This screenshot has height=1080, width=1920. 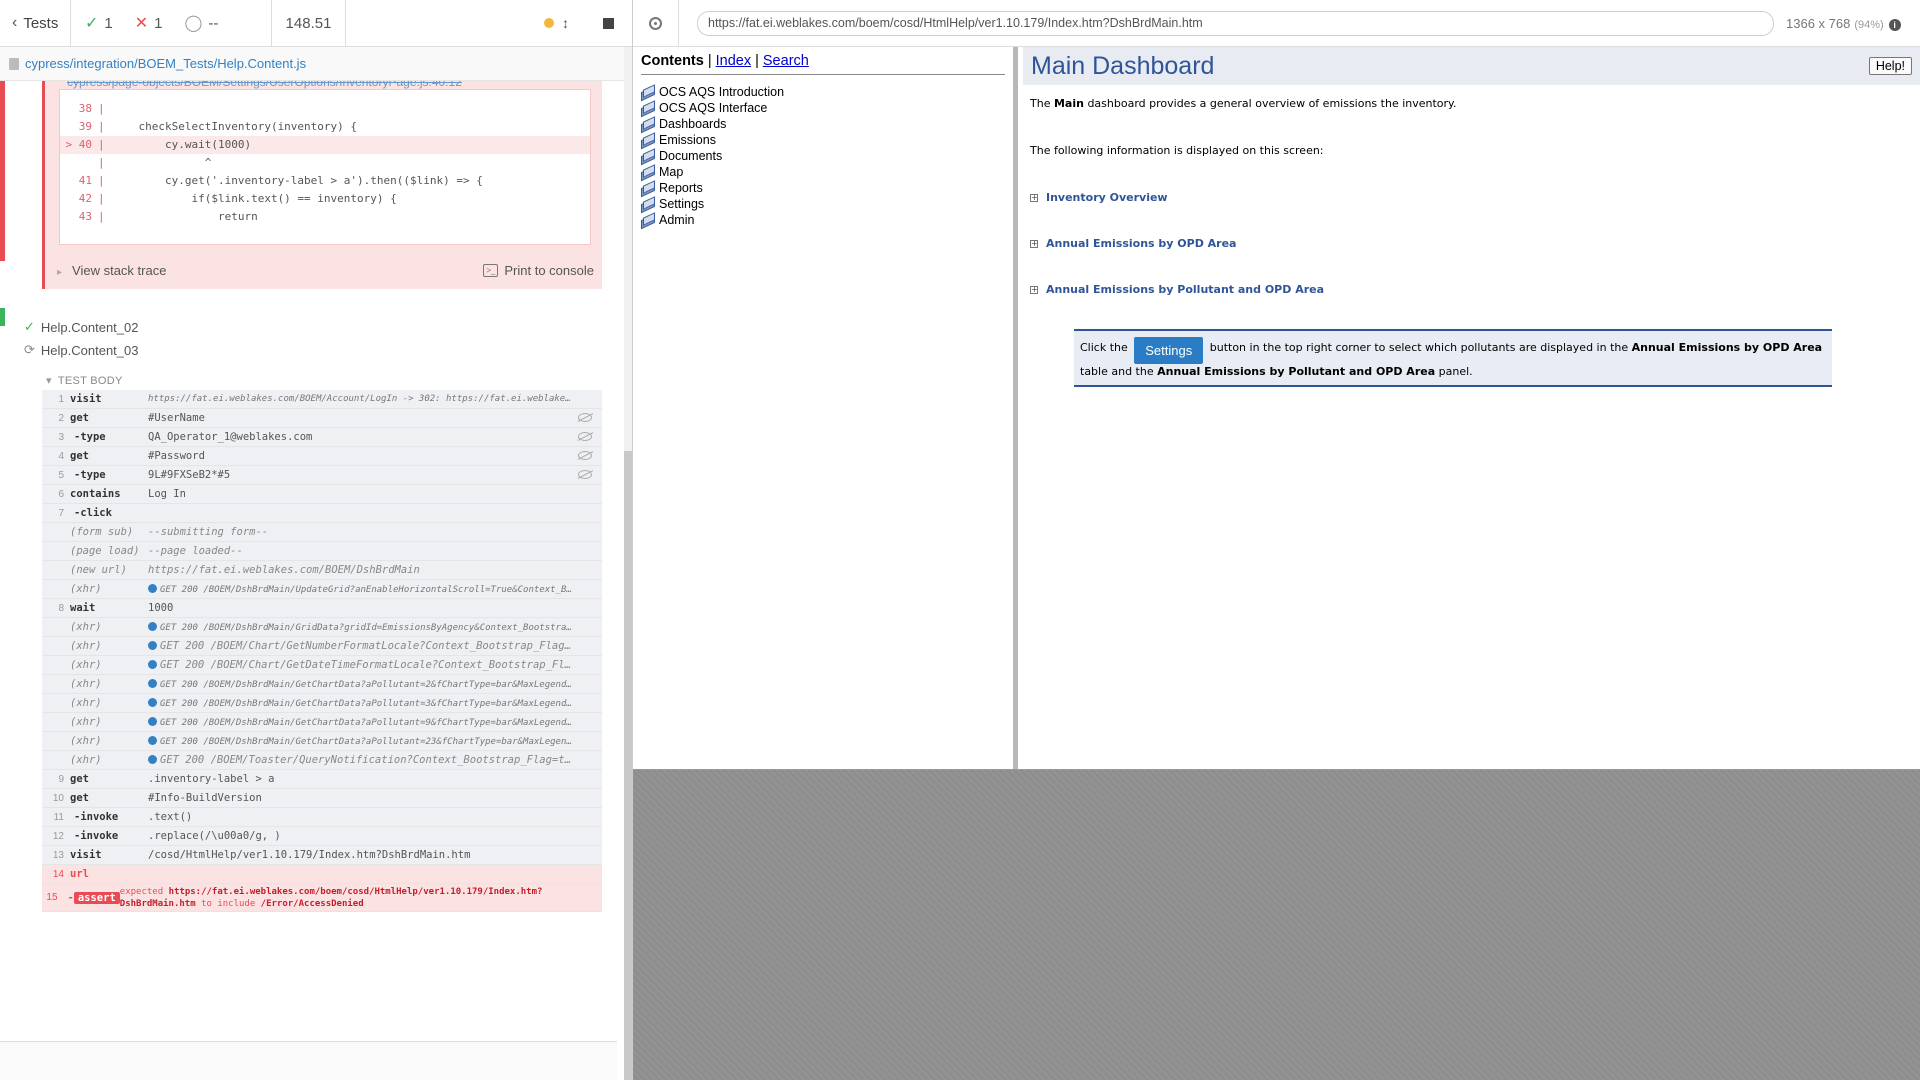 I want to click on command-row: 9 get .inventory-label > a, so click(x=322, y=779).